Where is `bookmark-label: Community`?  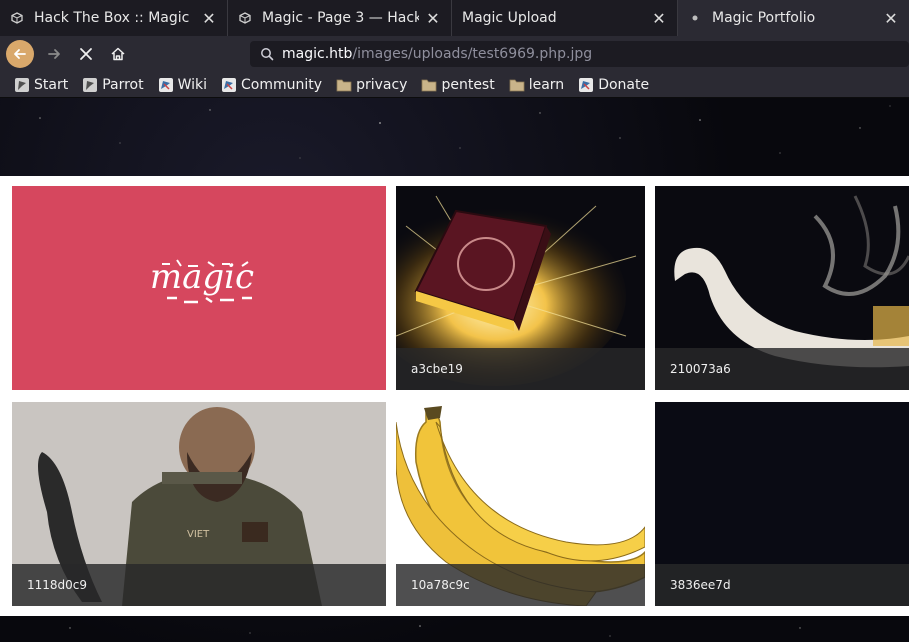 bookmark-label: Community is located at coordinates (282, 84).